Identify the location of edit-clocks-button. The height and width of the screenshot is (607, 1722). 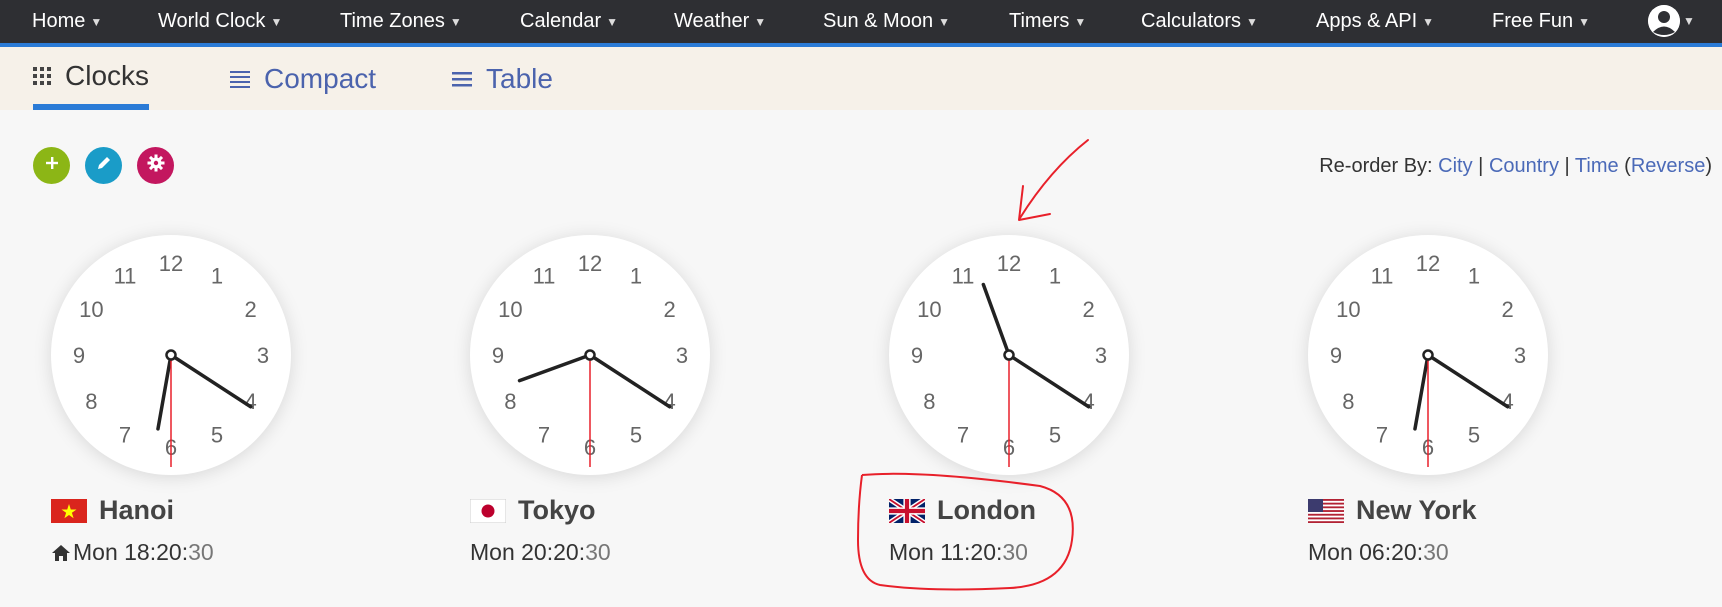
(103, 165).